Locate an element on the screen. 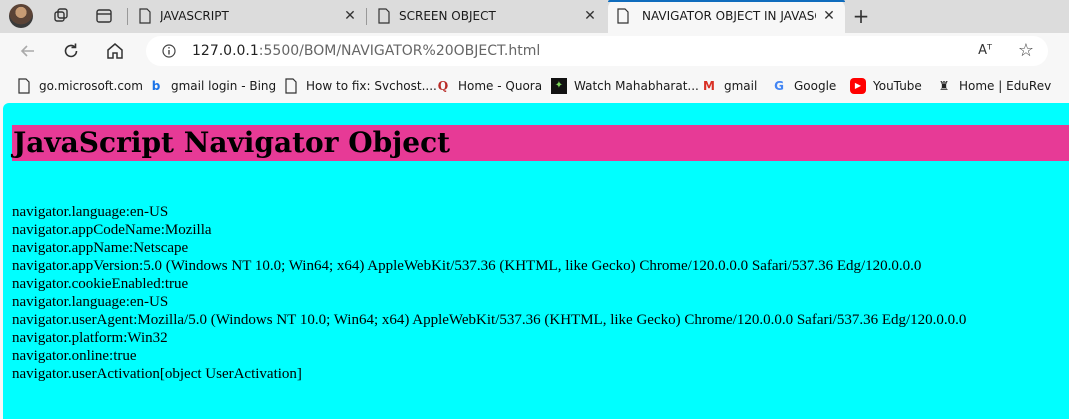 The width and height of the screenshot is (1069, 419). quora-icon: Q is located at coordinates (443, 86).